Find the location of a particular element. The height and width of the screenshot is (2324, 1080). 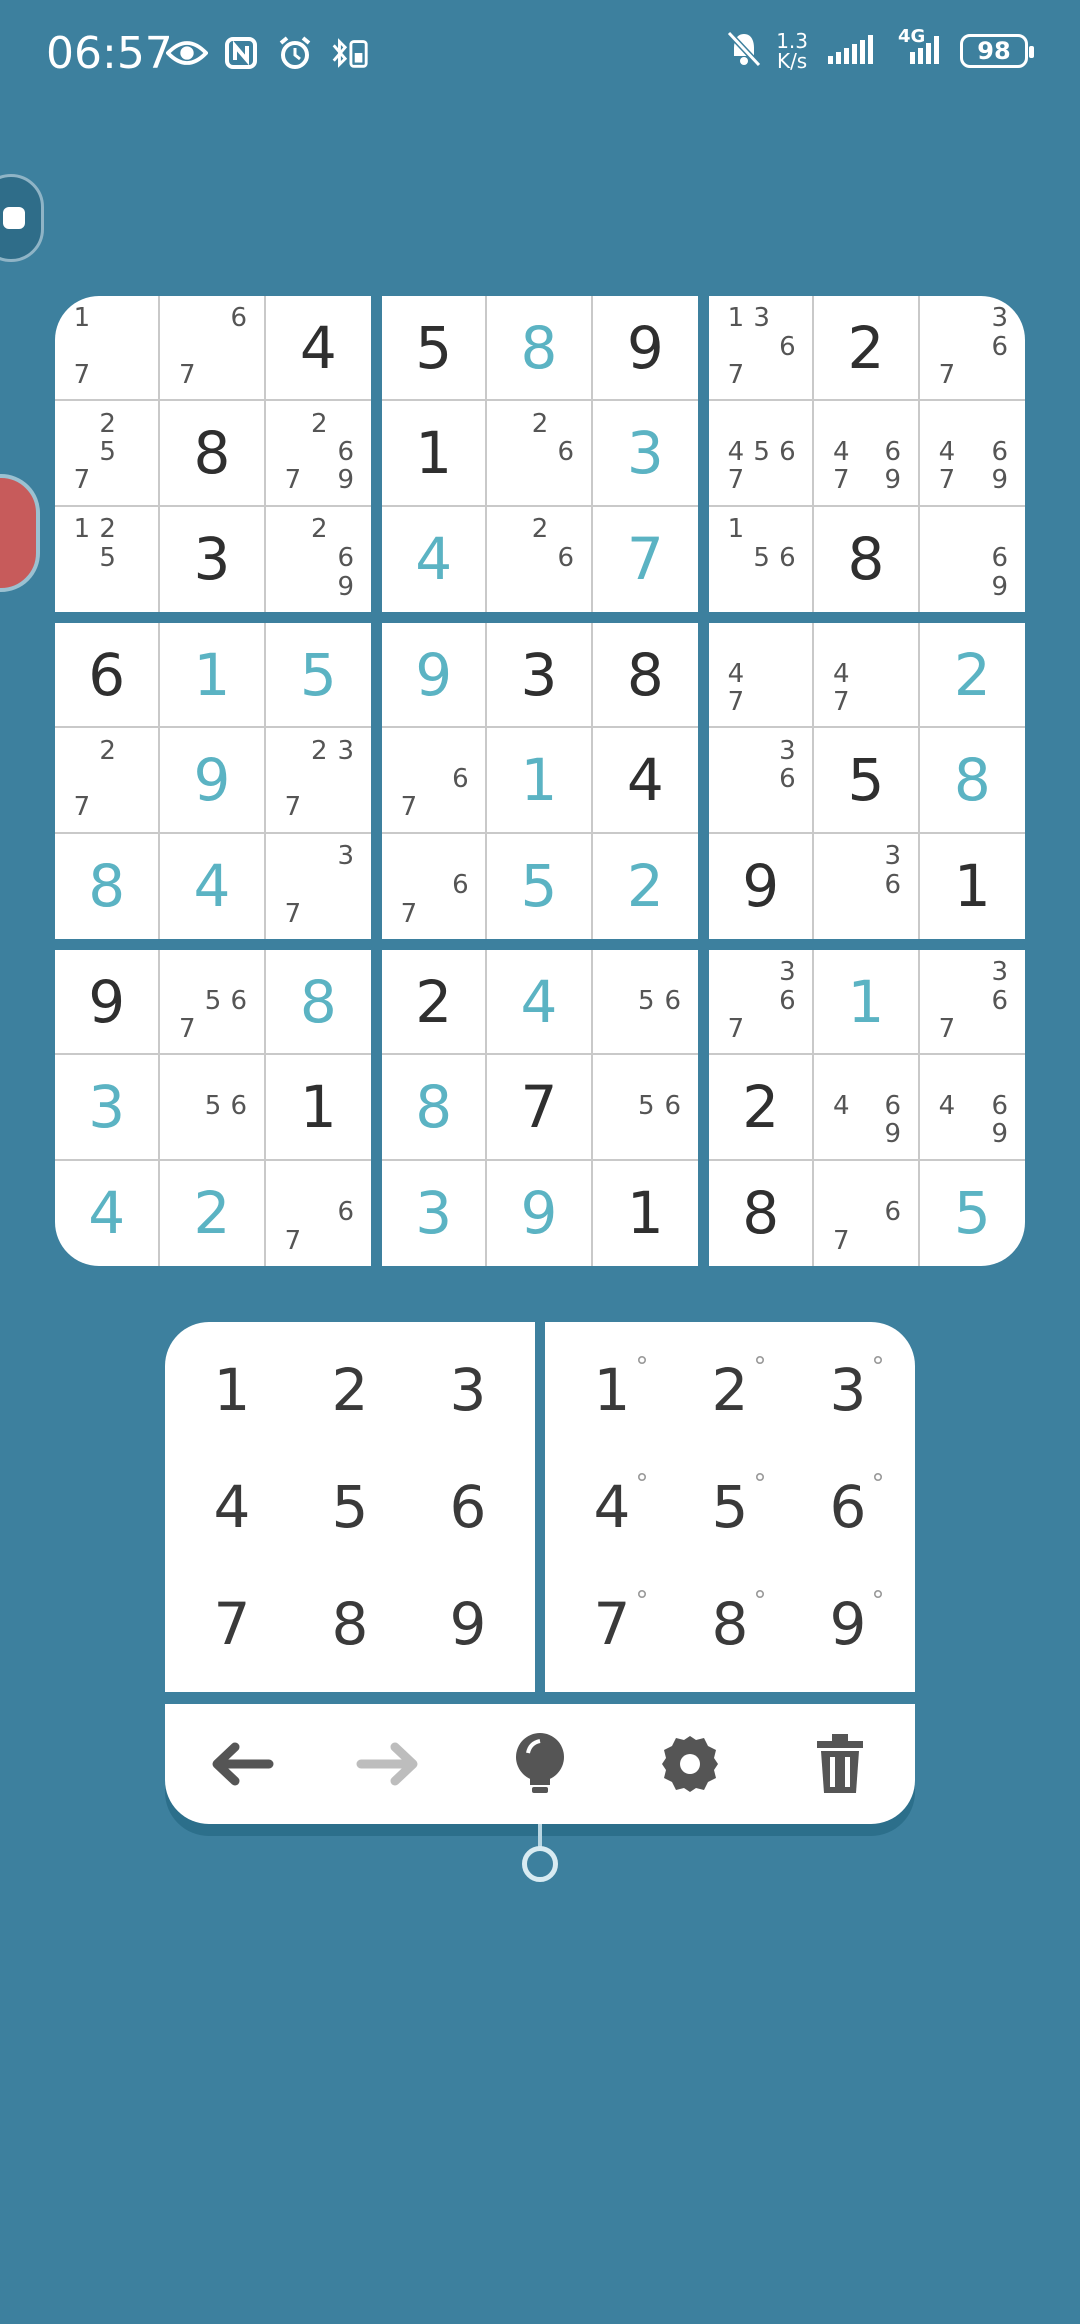

sudoku-cell: 269 is located at coordinates (318, 559).